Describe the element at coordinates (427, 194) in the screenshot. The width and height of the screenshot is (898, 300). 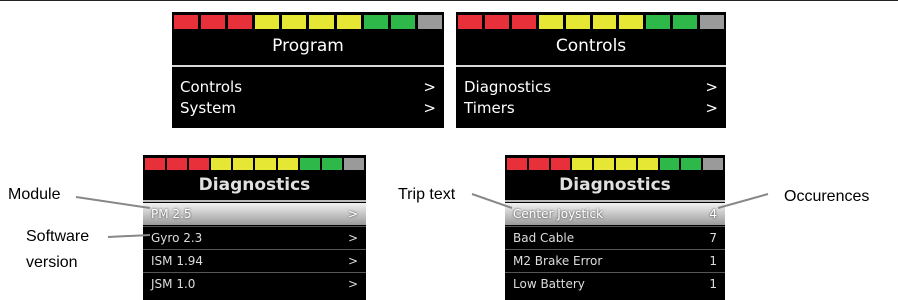
I see `callout-trip-text: Trip text` at that location.